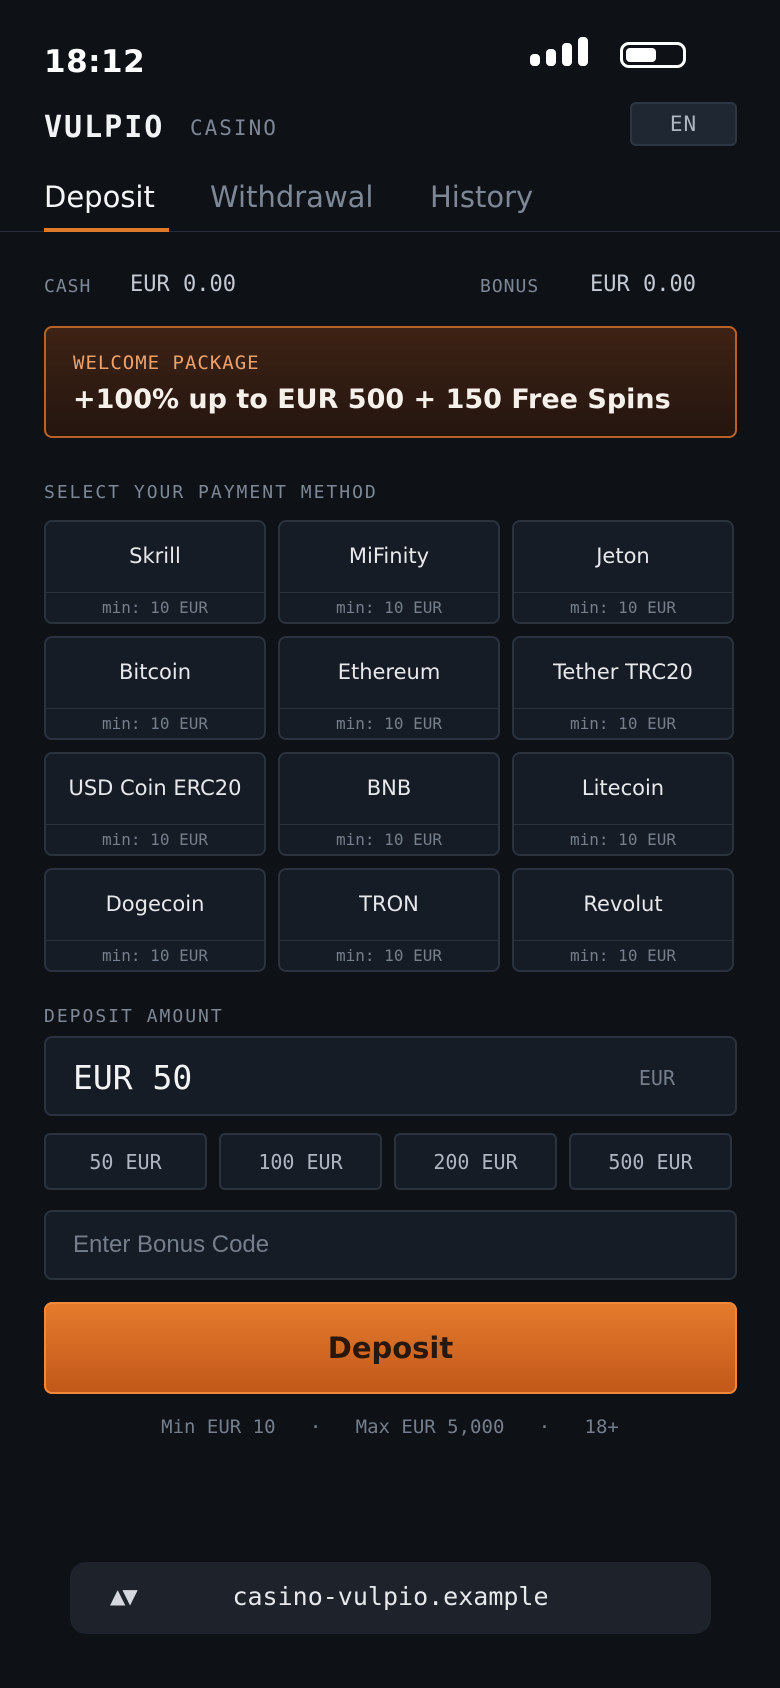 Image resolution: width=780 pixels, height=1688 pixels. I want to click on quick-amount-100-button: 100 EUR, so click(300, 1161).